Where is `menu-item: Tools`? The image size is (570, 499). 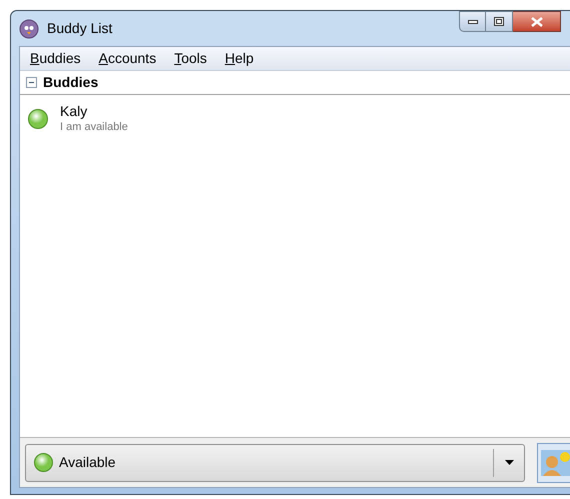 menu-item: Tools is located at coordinates (190, 58).